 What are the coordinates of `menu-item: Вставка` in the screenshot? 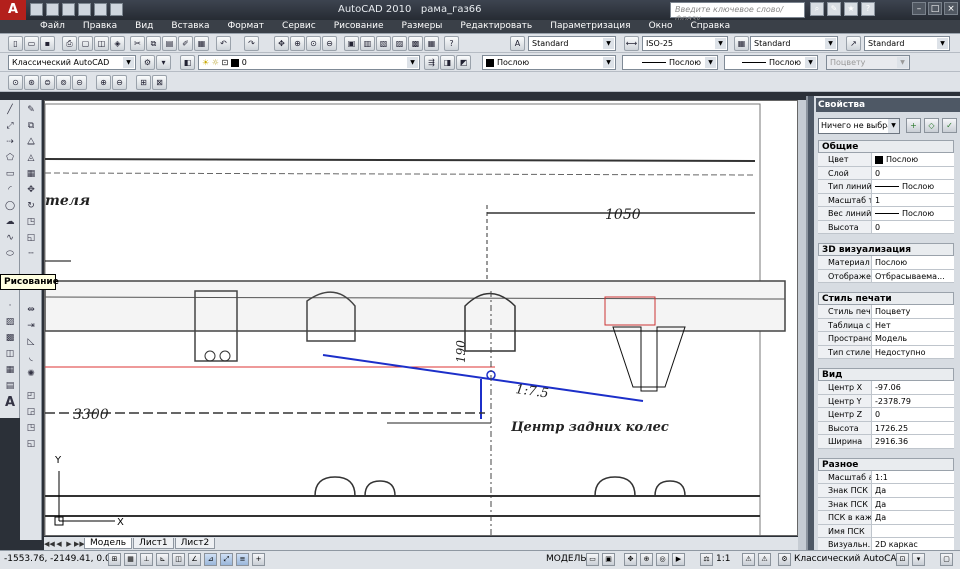 It's located at (190, 26).